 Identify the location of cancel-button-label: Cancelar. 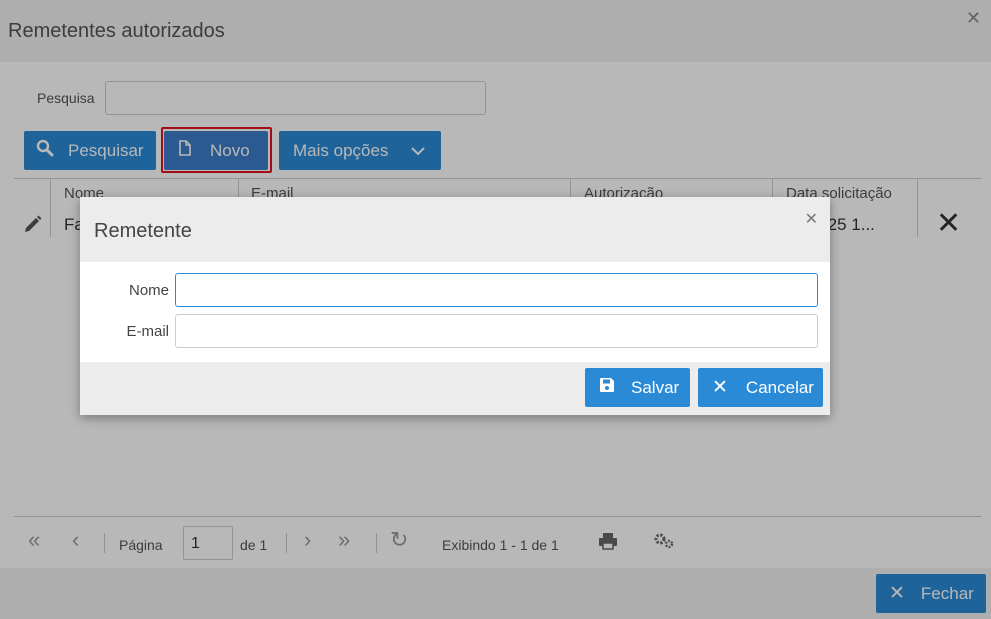
(779, 387).